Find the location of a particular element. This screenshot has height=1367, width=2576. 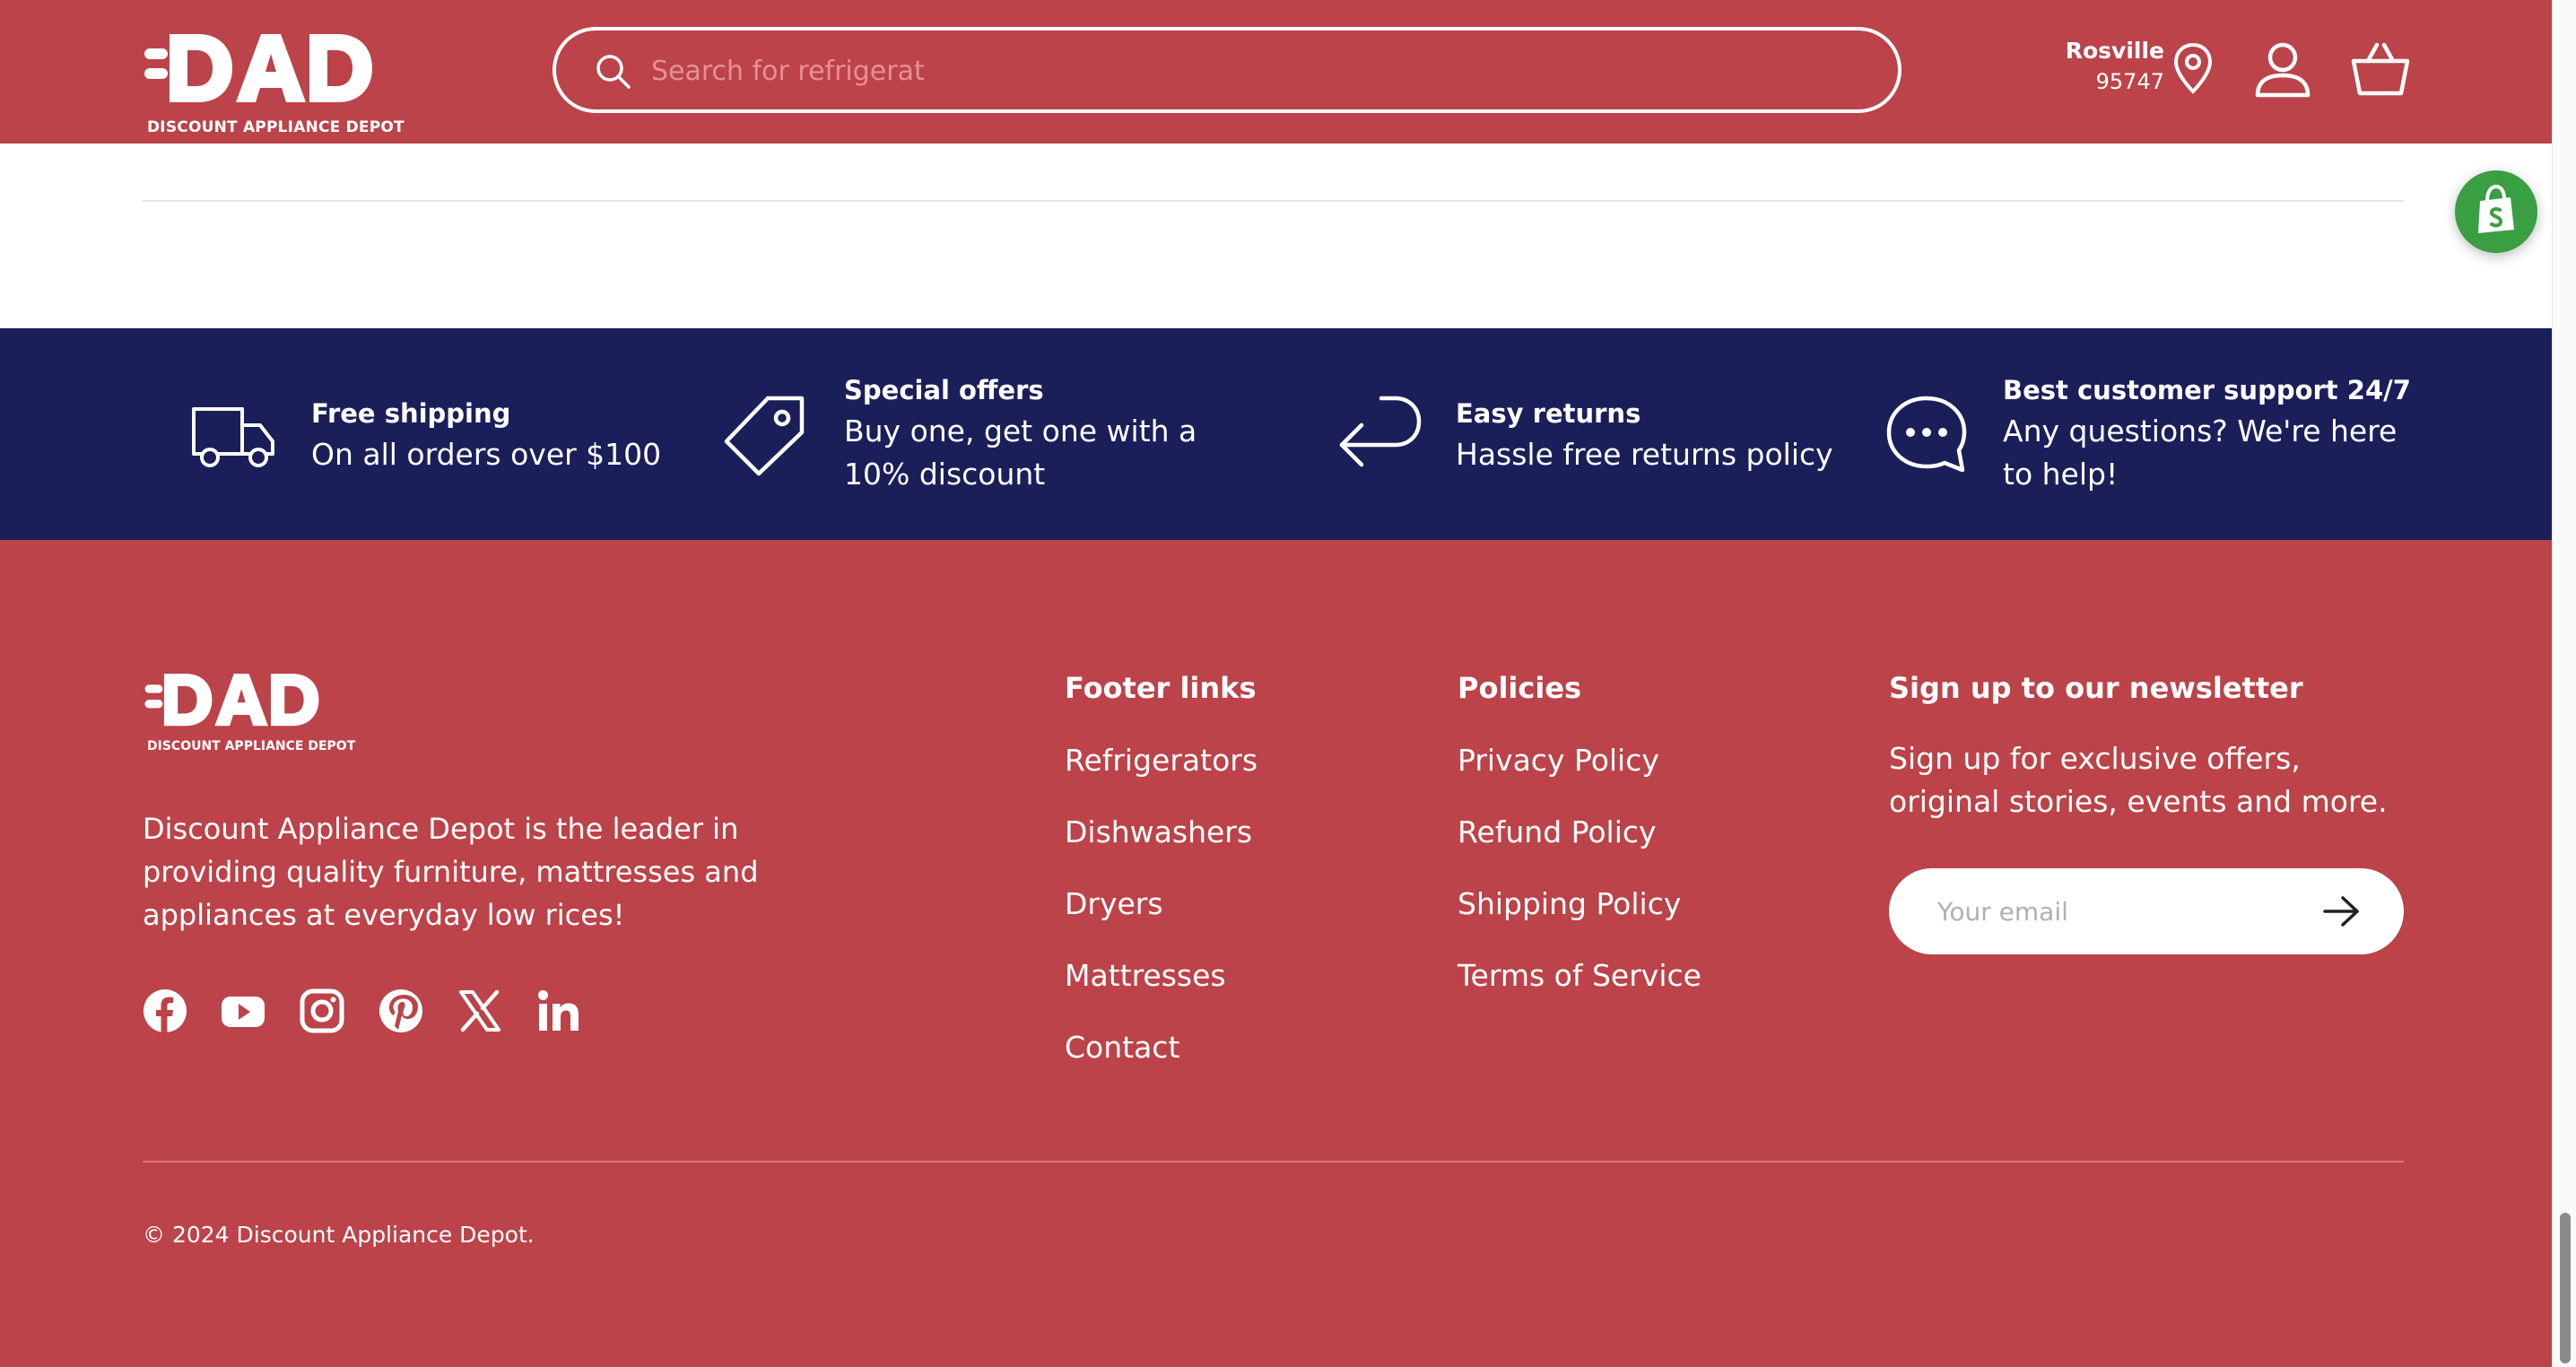

email-input is located at coordinates (2125, 912).